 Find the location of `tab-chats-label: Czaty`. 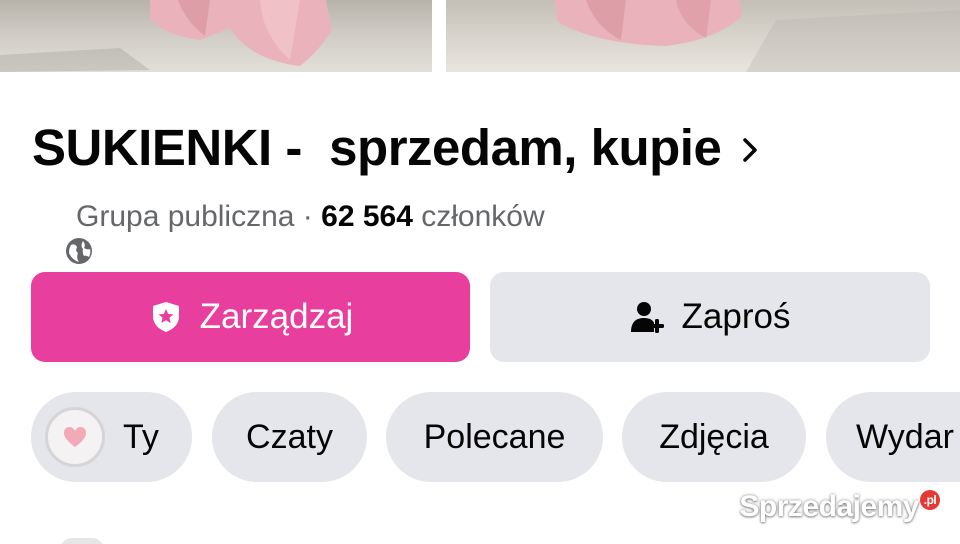

tab-chats-label: Czaty is located at coordinates (289, 436).